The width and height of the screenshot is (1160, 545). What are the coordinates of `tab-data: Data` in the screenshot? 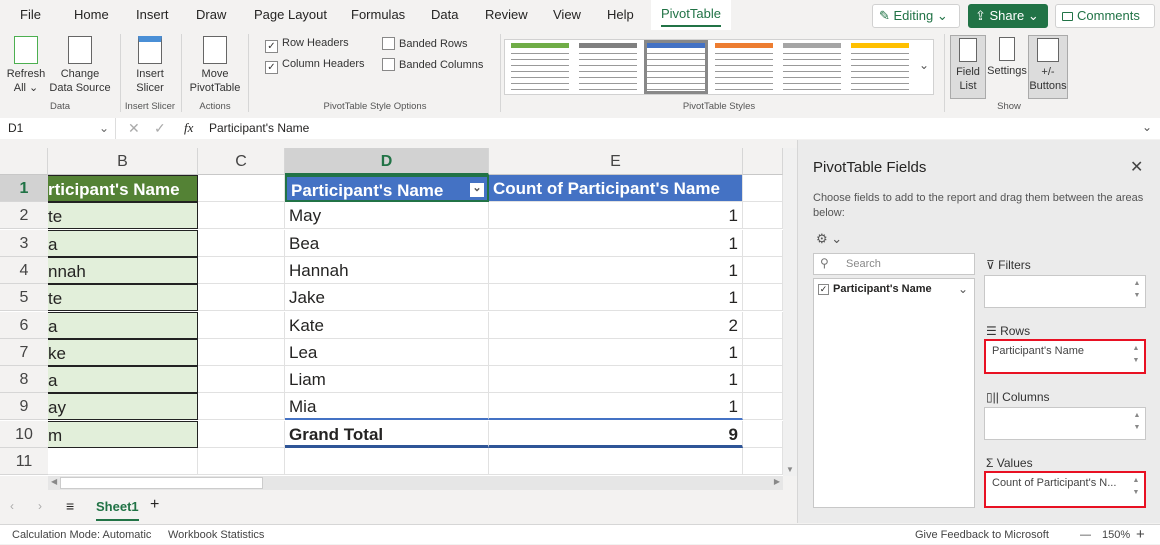 It's located at (444, 14).